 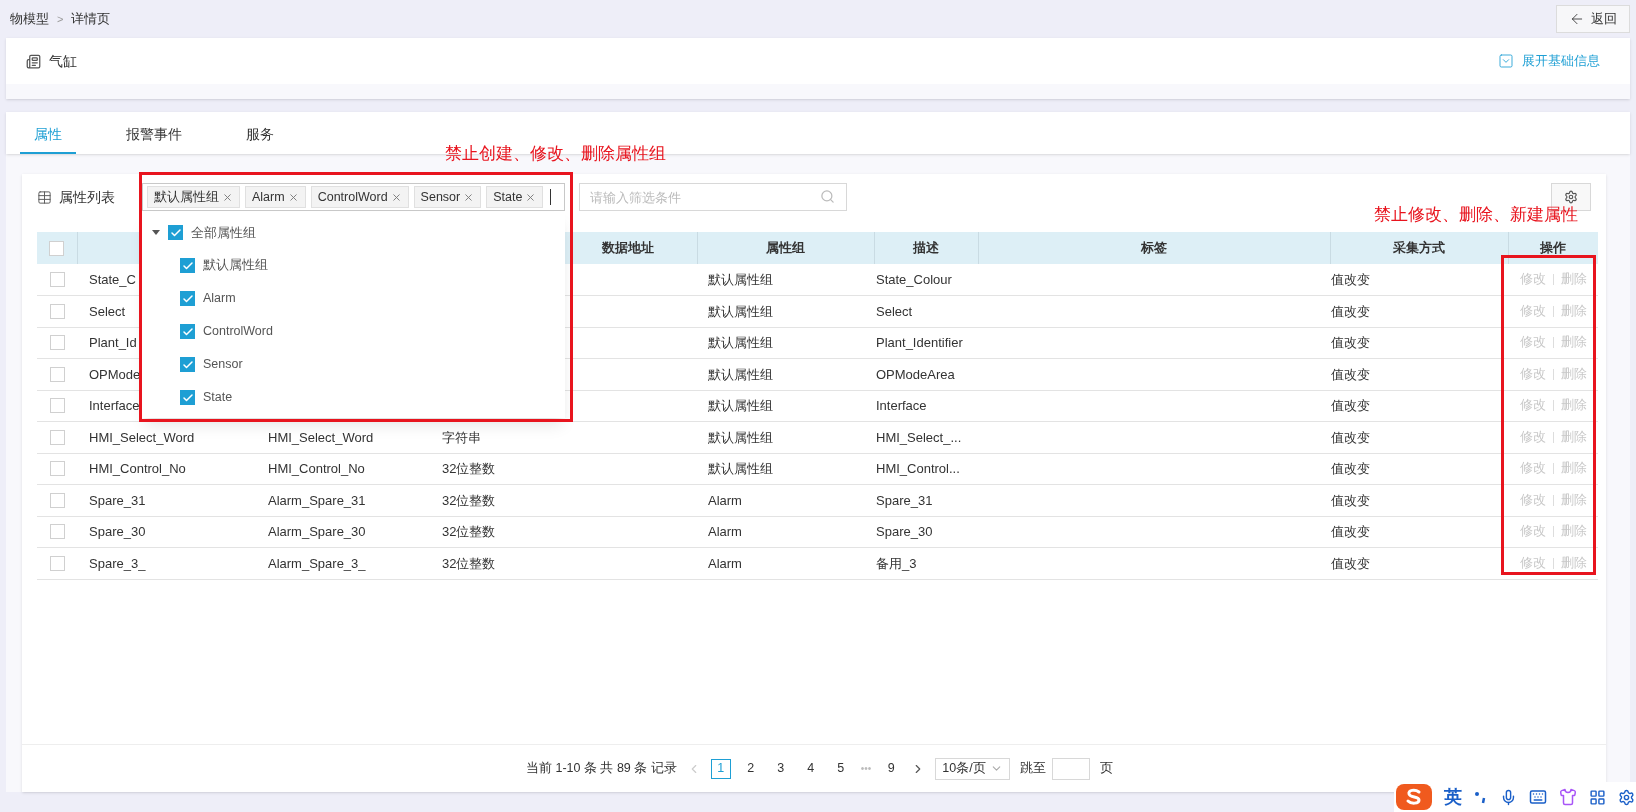 I want to click on group-select-field: 默认属性组 Alarm ControlWord Sensor State, so click(x=353, y=197).